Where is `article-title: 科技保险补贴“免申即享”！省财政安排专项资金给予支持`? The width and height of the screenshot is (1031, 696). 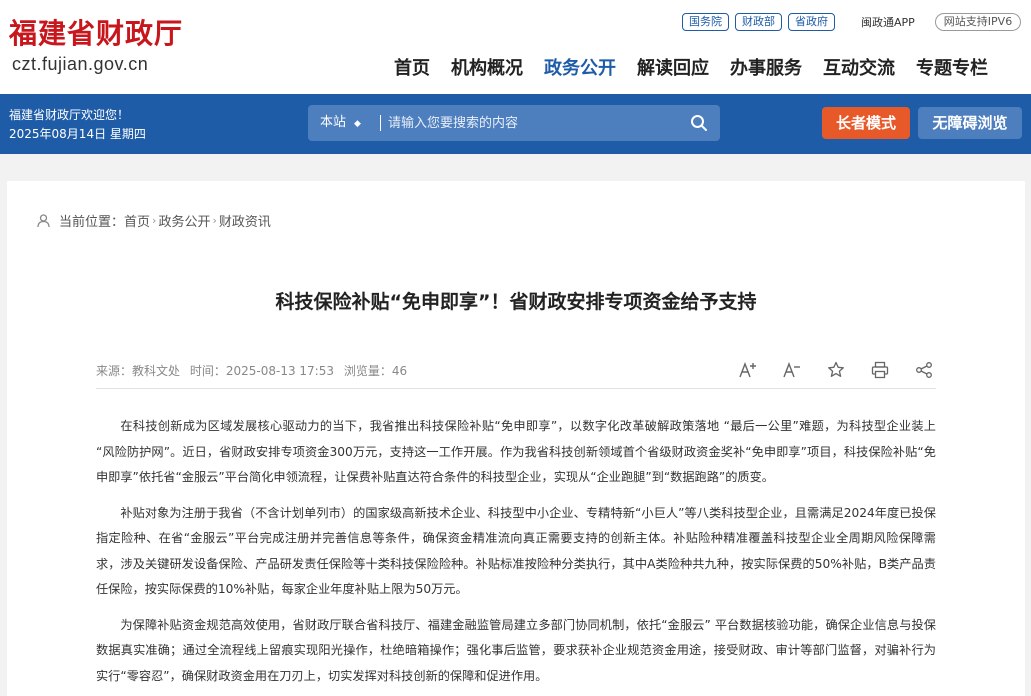 article-title: 科技保险补贴“免申即享”！省财政安排专项资金给予支持 is located at coordinates (516, 302).